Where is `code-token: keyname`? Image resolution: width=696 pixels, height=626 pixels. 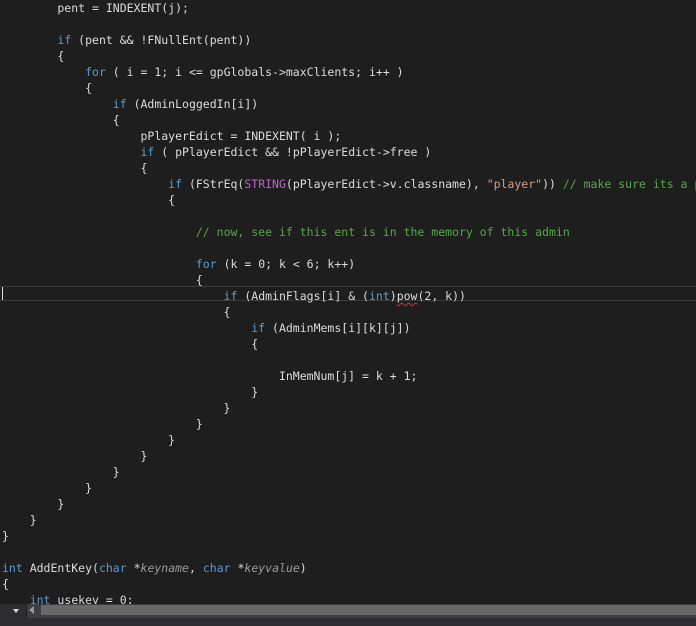
code-token: keyname is located at coordinates (164, 568).